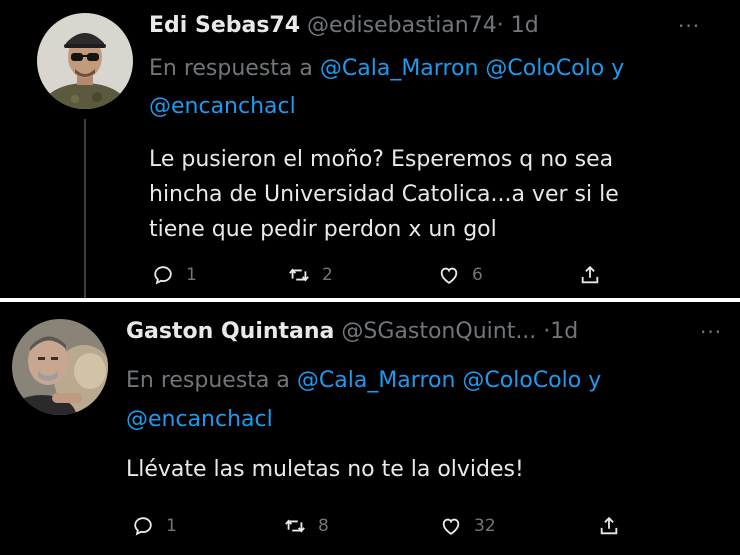 The width and height of the screenshot is (740, 555). I want to click on tweet-text-line: tiene que pedir perdon x un gol, so click(323, 229).